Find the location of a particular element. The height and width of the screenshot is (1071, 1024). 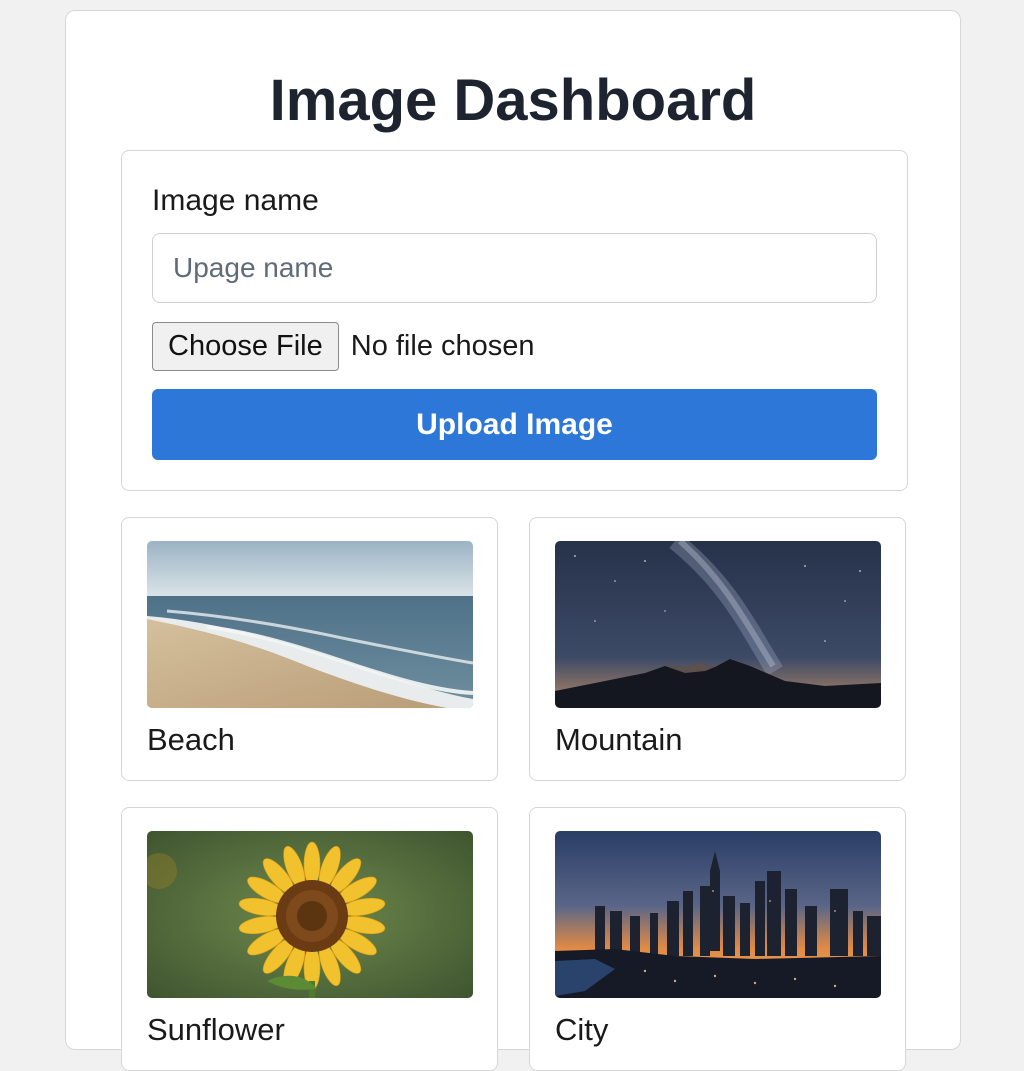

gallery-caption: City is located at coordinates (582, 1029).